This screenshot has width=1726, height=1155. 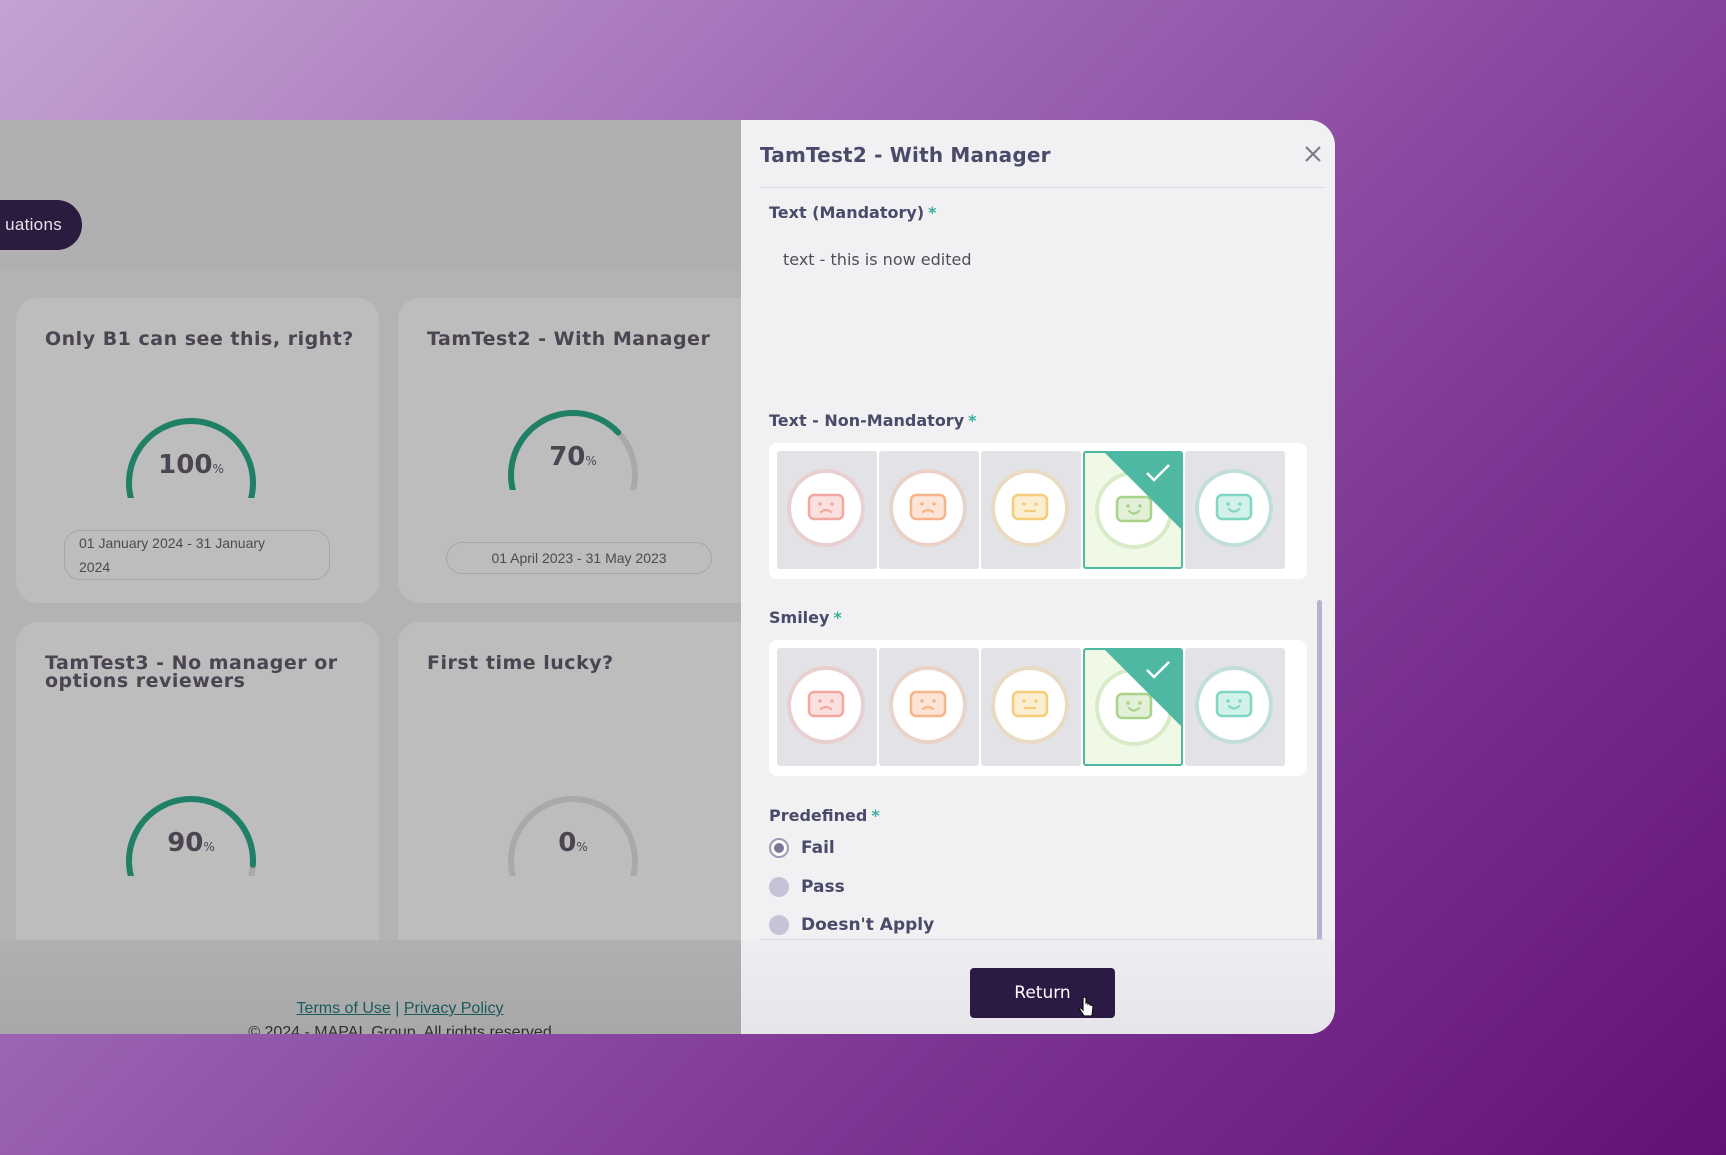 I want to click on hand-cursor-icon, so click(x=1086, y=1006).